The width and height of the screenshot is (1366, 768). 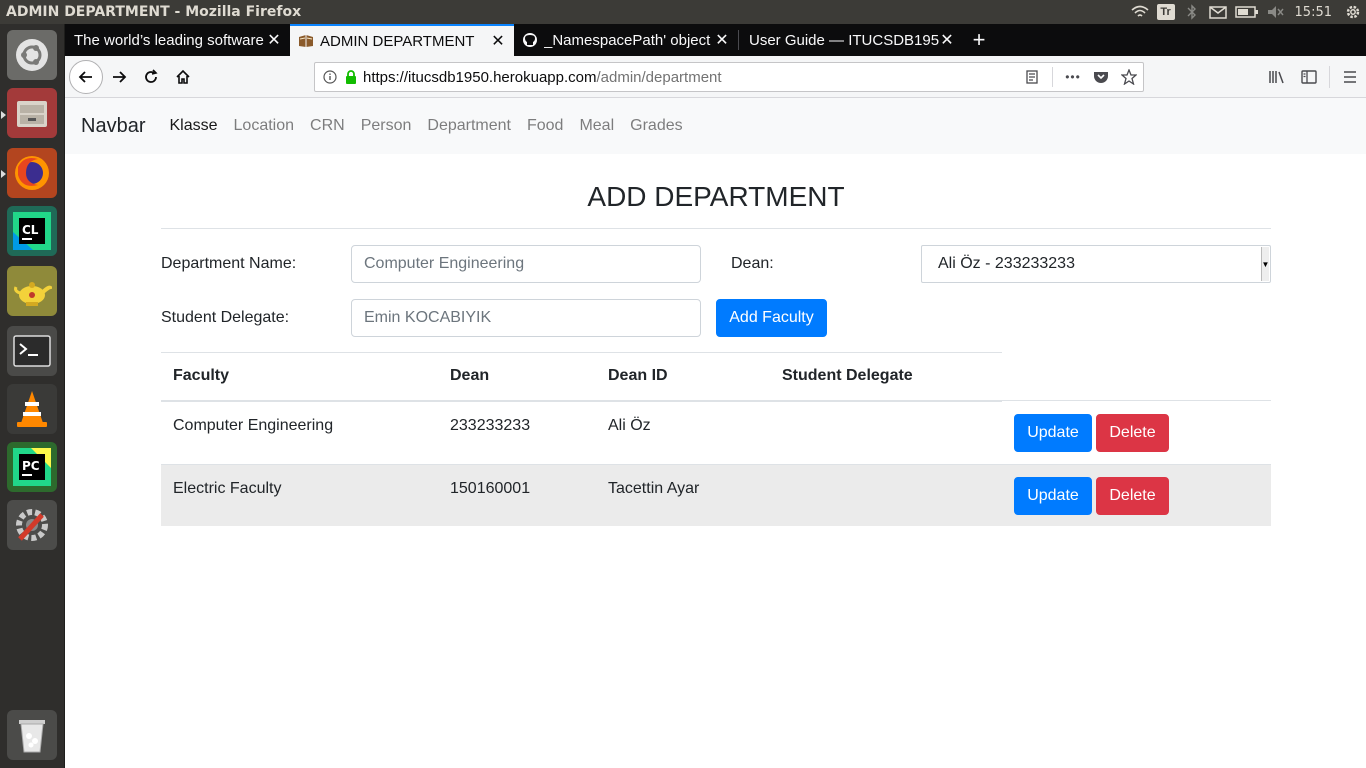 What do you see at coordinates (1032, 77) in the screenshot?
I see `reader-view-icon` at bounding box center [1032, 77].